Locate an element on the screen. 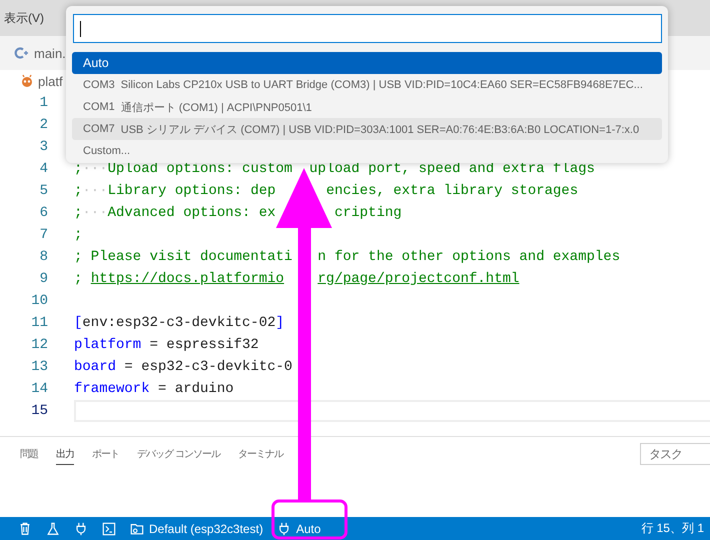  panel-tab: 出力 is located at coordinates (65, 454).